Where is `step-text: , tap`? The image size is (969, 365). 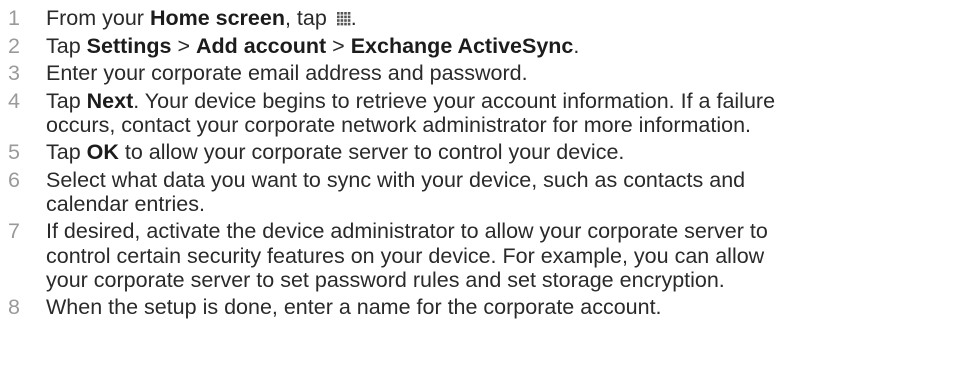 step-text: , tap is located at coordinates (308, 18).